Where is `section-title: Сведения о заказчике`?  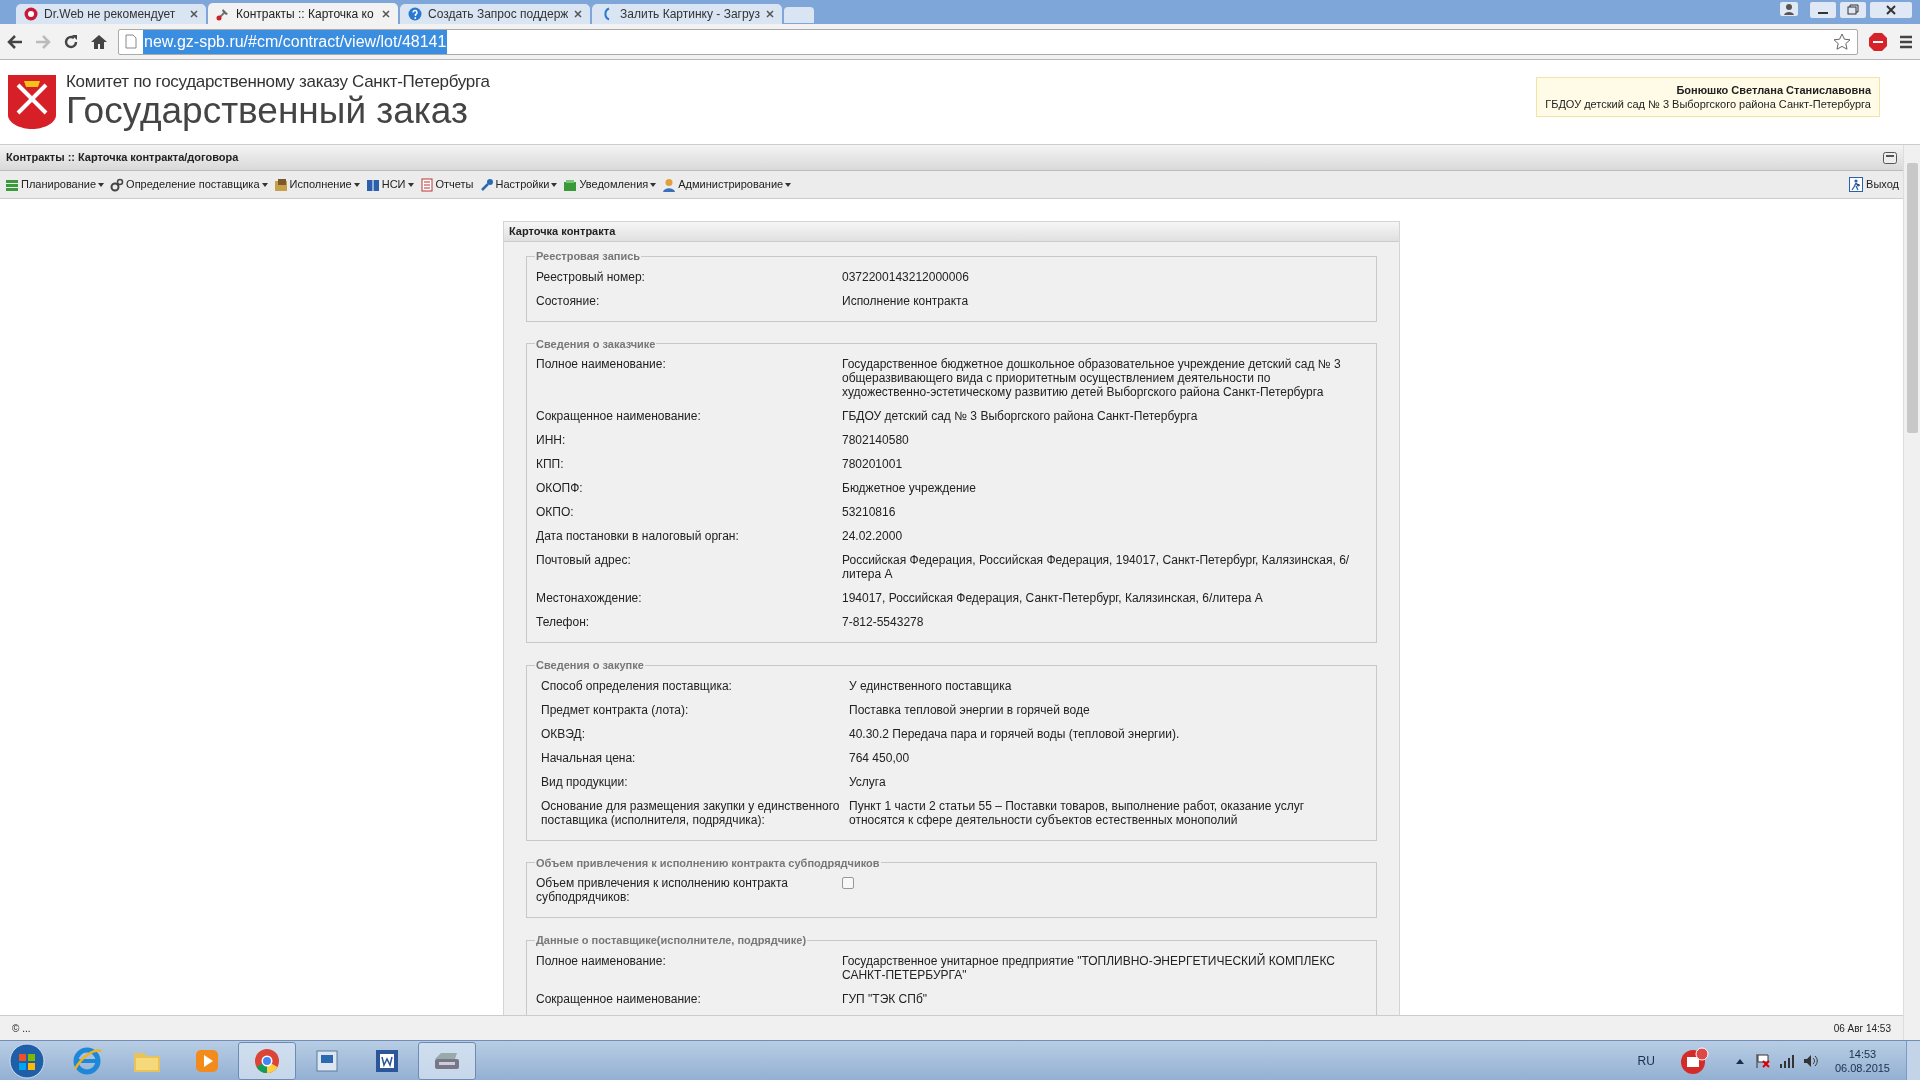 section-title: Сведения о заказчике is located at coordinates (596, 344).